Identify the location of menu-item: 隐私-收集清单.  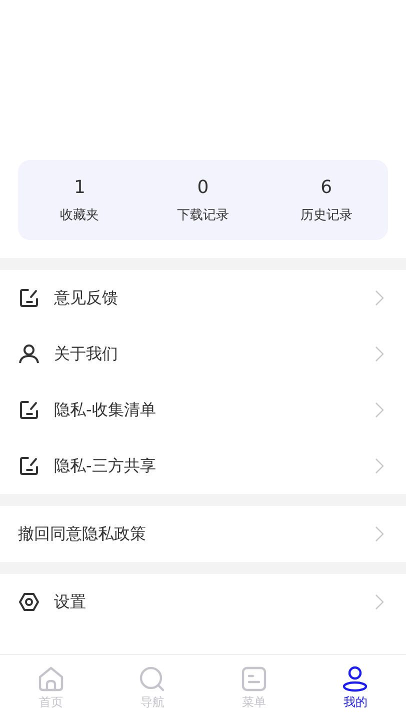
(203, 410).